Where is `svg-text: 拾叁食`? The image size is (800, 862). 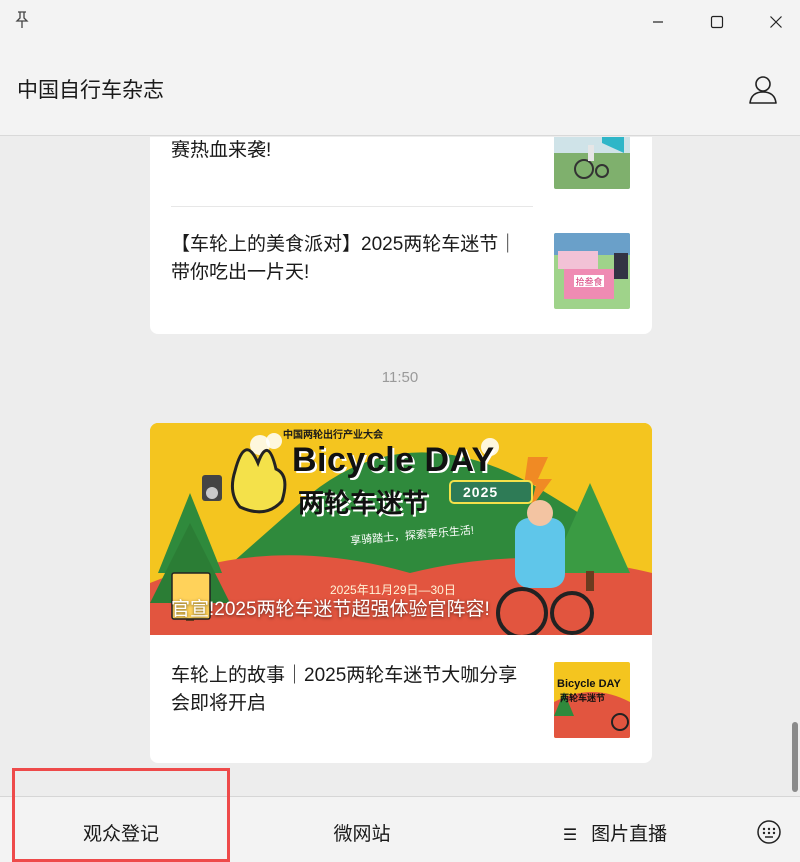
svg-text: 拾叁食 is located at coordinates (588, 282).